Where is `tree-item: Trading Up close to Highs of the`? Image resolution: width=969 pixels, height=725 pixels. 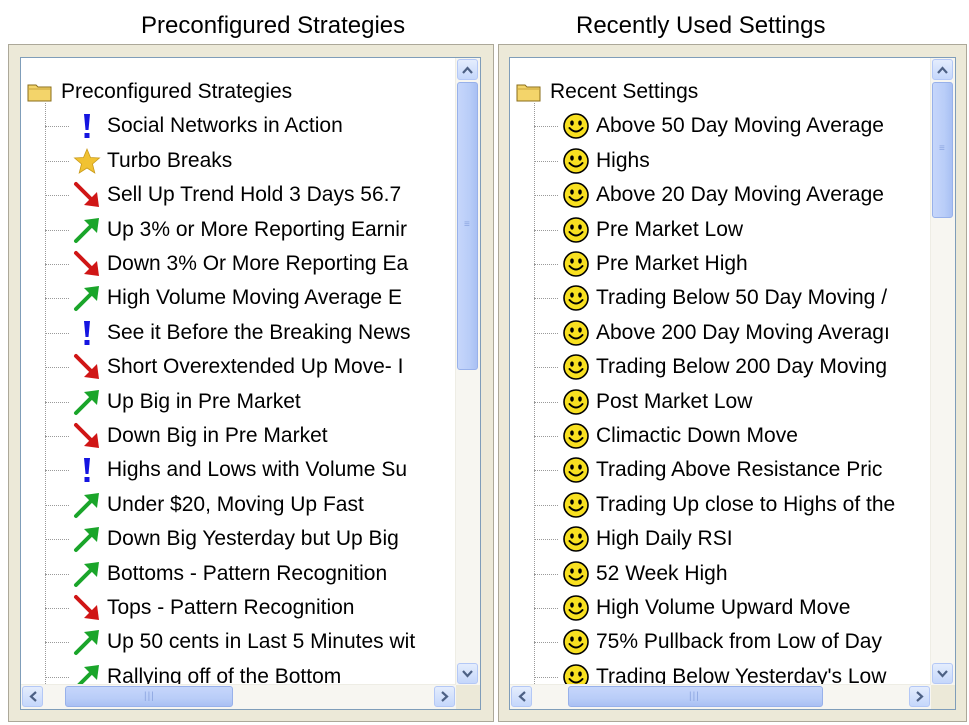 tree-item: Trading Up close to Highs of the is located at coordinates (729, 505).